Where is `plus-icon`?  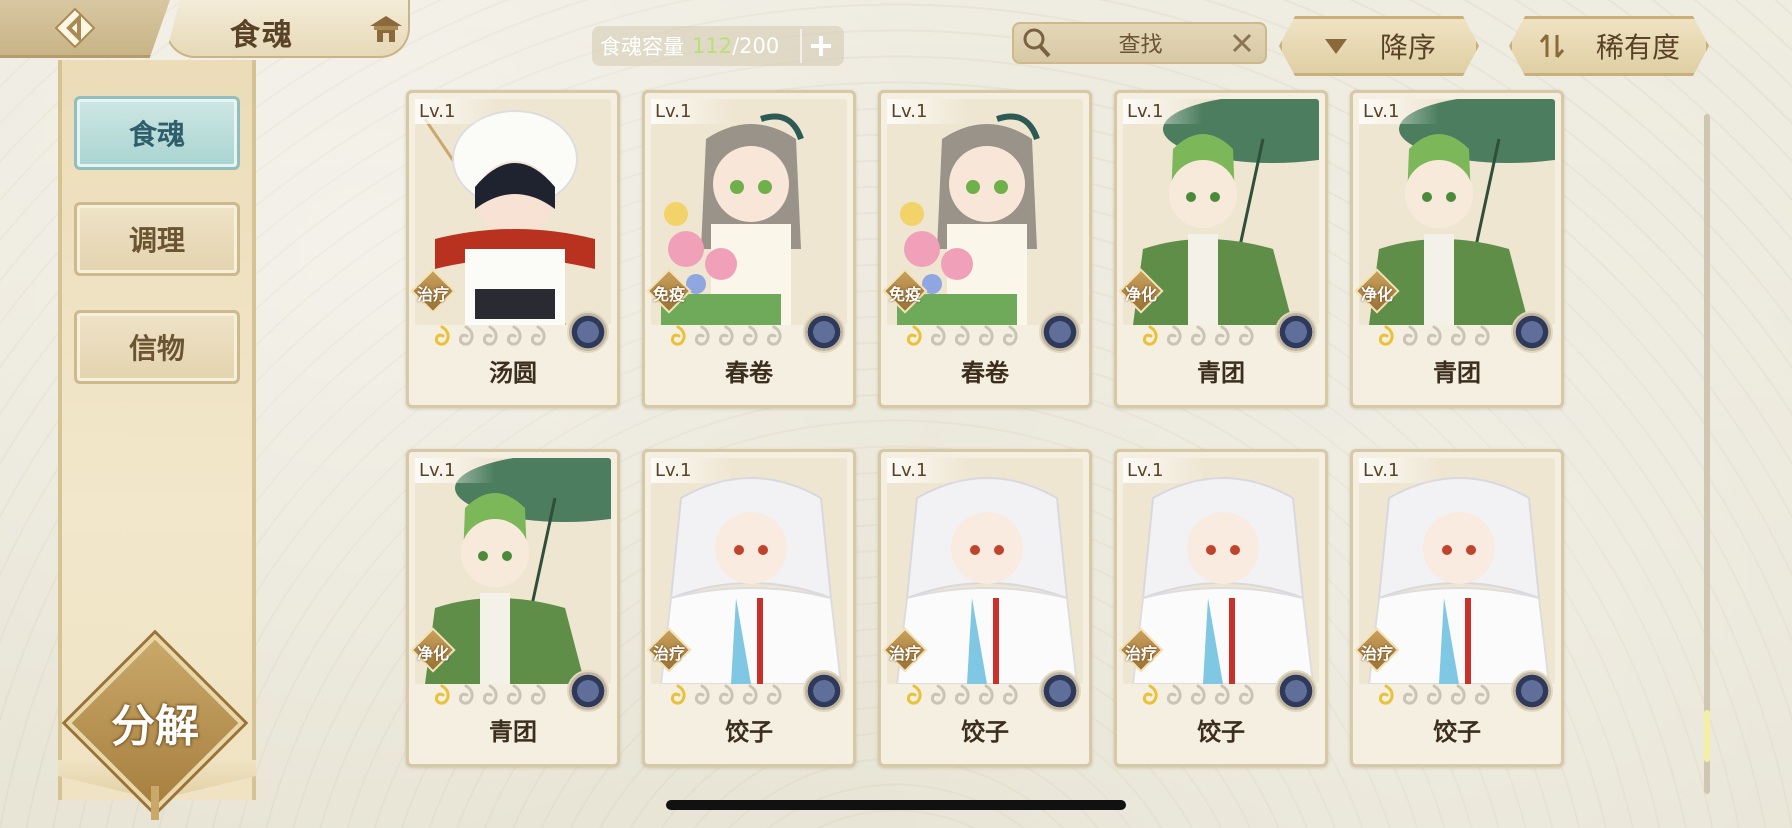 plus-icon is located at coordinates (821, 46).